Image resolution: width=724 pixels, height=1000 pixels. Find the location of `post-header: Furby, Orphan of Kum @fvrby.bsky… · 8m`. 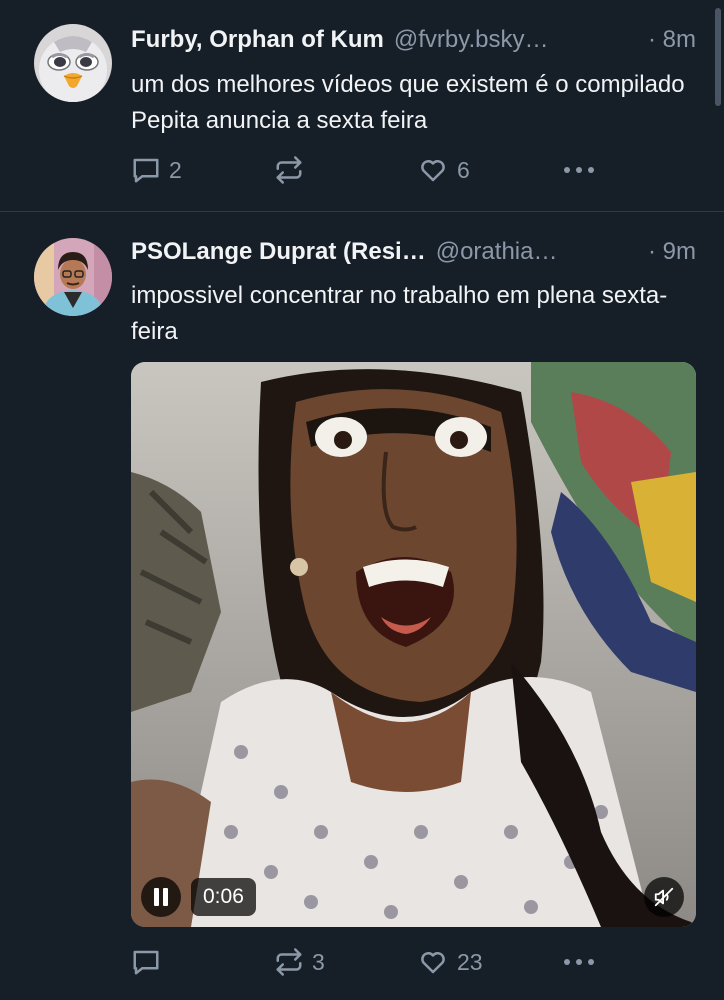

post-header: Furby, Orphan of Kum @fvrby.bsky… · 8m is located at coordinates (413, 40).